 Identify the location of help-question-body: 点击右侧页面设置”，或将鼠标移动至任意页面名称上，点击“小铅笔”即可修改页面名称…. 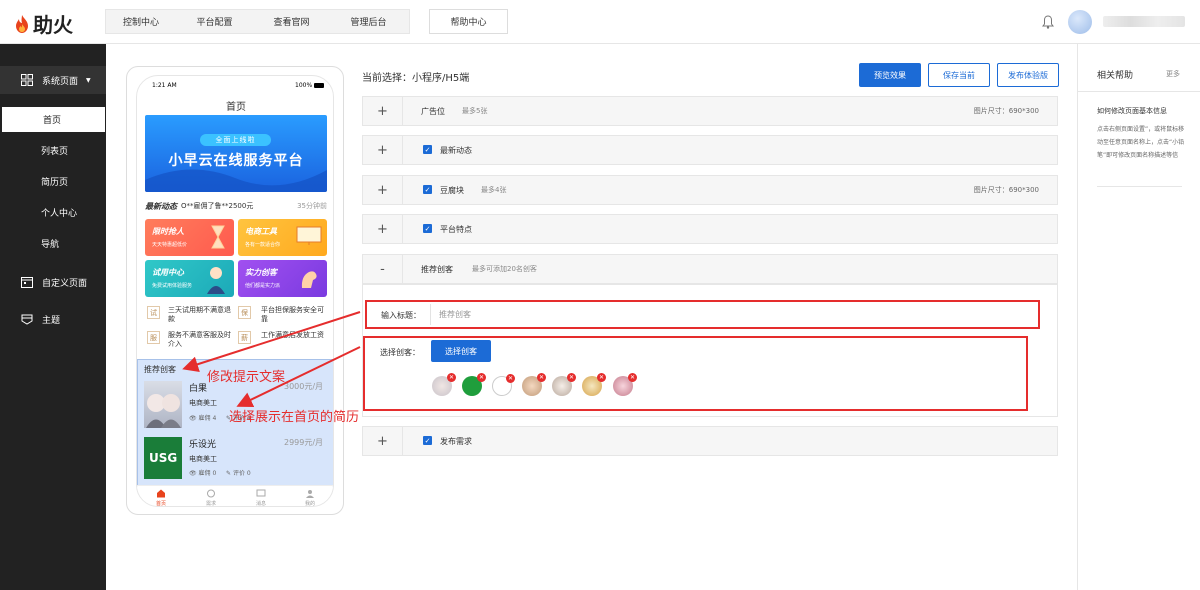
(1141, 142).